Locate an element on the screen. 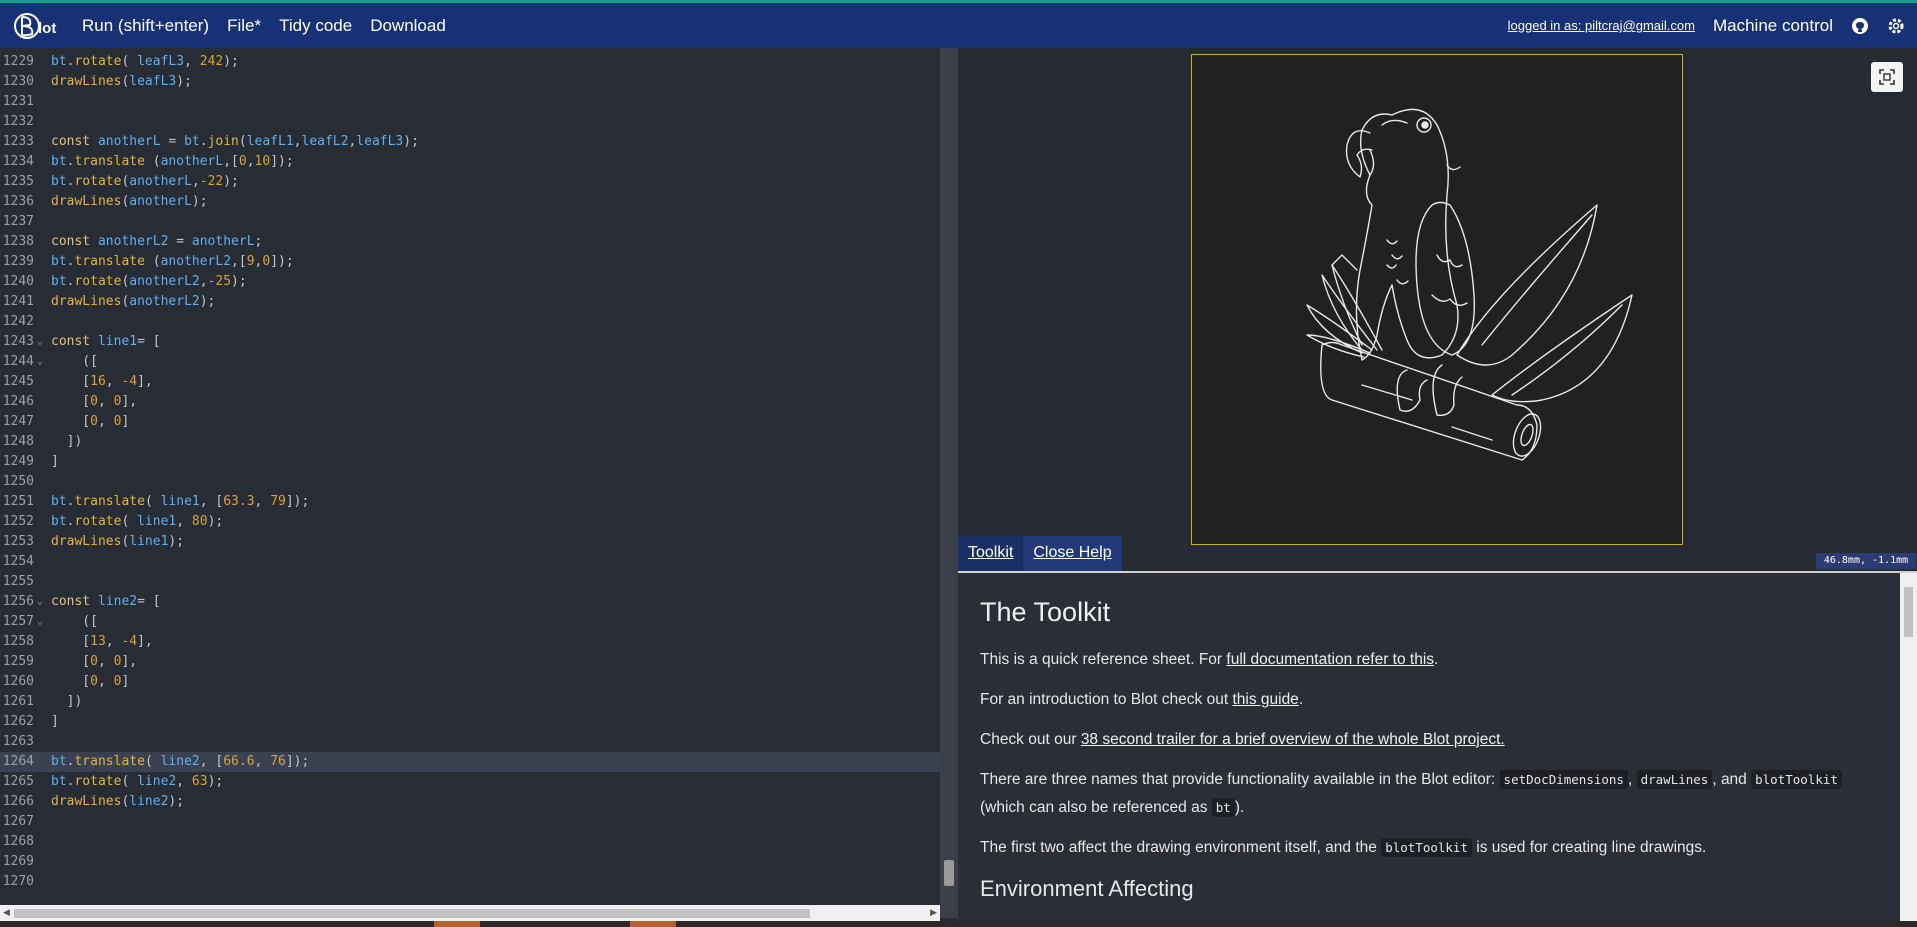  code-line: 1267 is located at coordinates (470, 822).